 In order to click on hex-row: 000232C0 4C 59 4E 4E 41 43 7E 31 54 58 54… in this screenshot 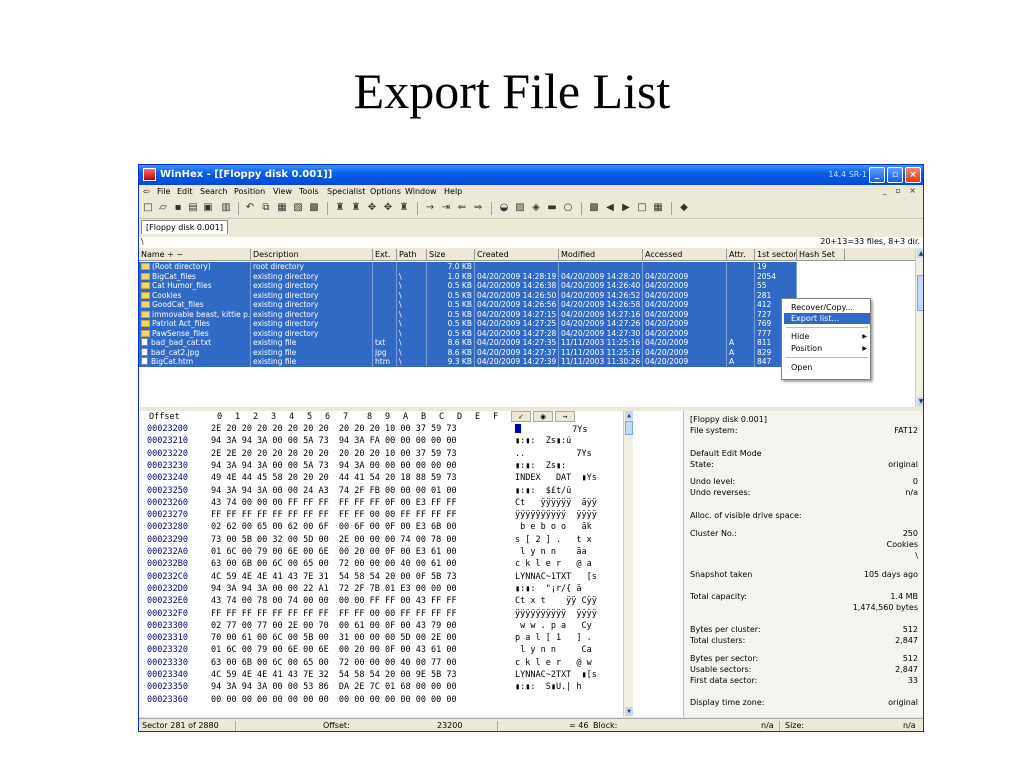, I will do `click(381, 577)`.